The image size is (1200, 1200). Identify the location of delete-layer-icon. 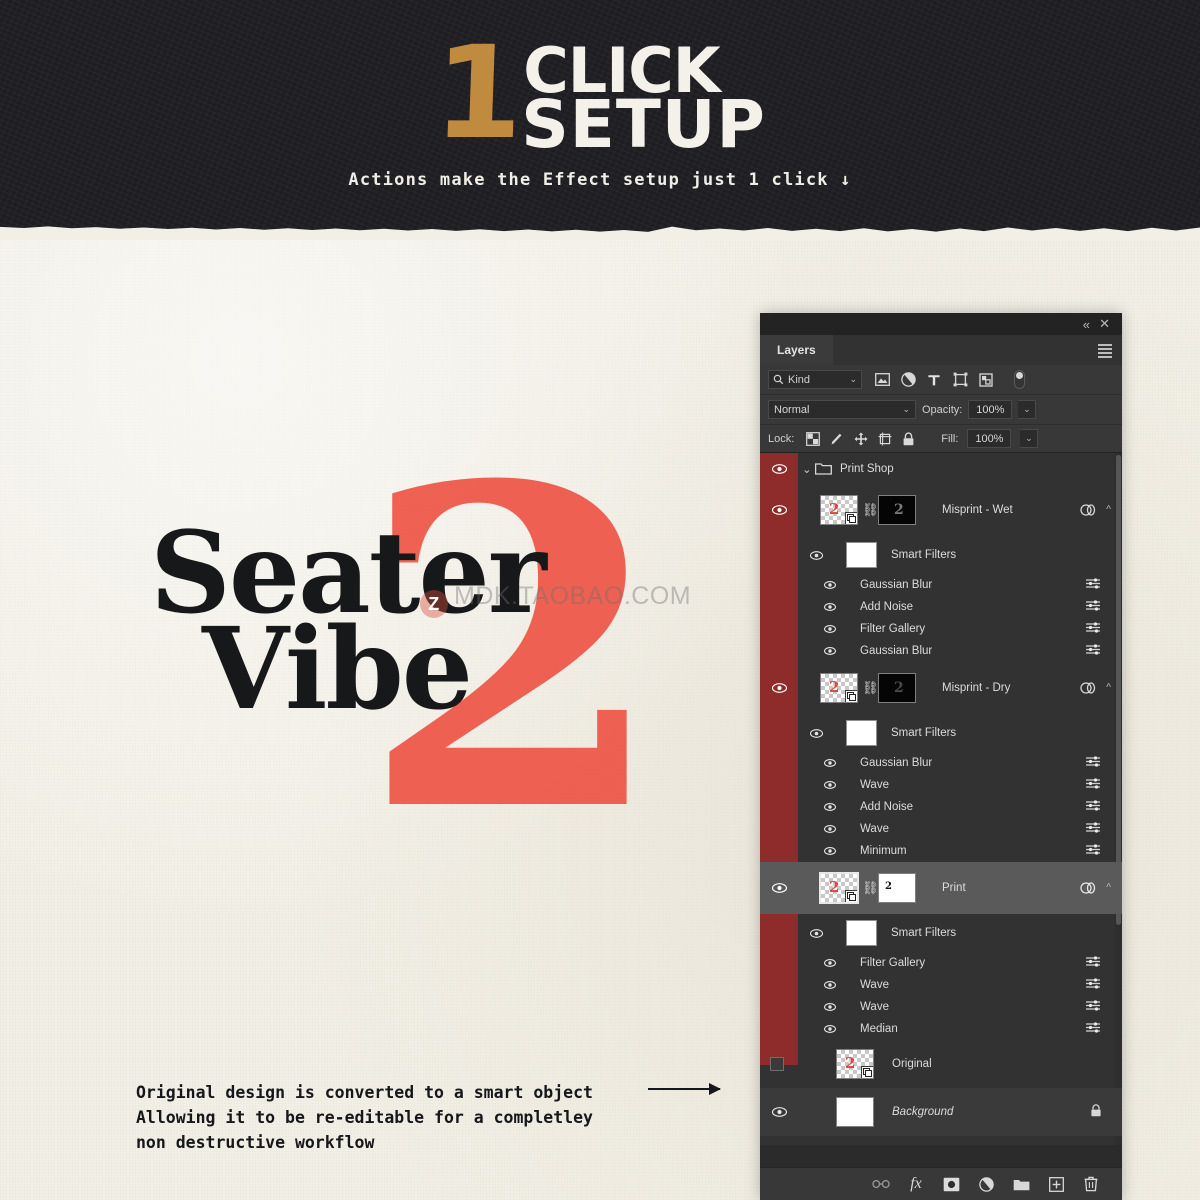
(1091, 1184).